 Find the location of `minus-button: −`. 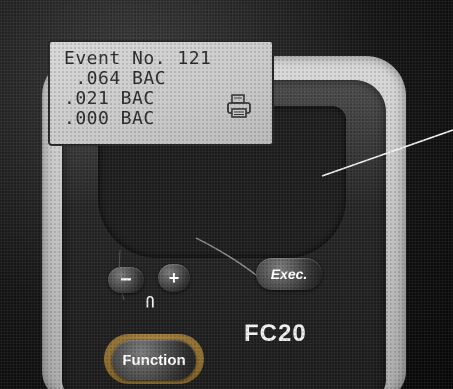

minus-button: − is located at coordinates (126, 280).